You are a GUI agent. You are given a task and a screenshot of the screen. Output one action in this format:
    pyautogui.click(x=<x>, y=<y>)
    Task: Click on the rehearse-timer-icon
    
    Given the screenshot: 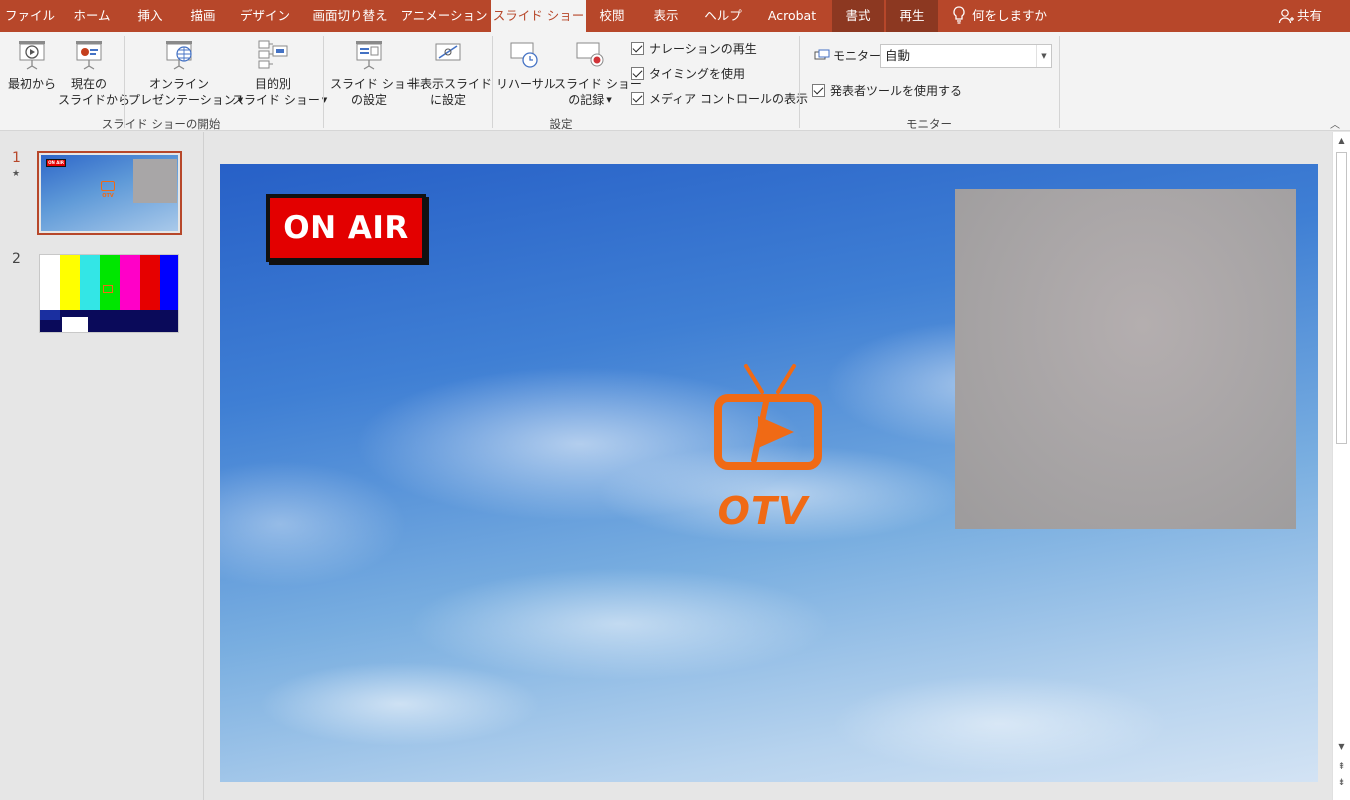 What is the action you would take?
    pyautogui.click(x=524, y=55)
    